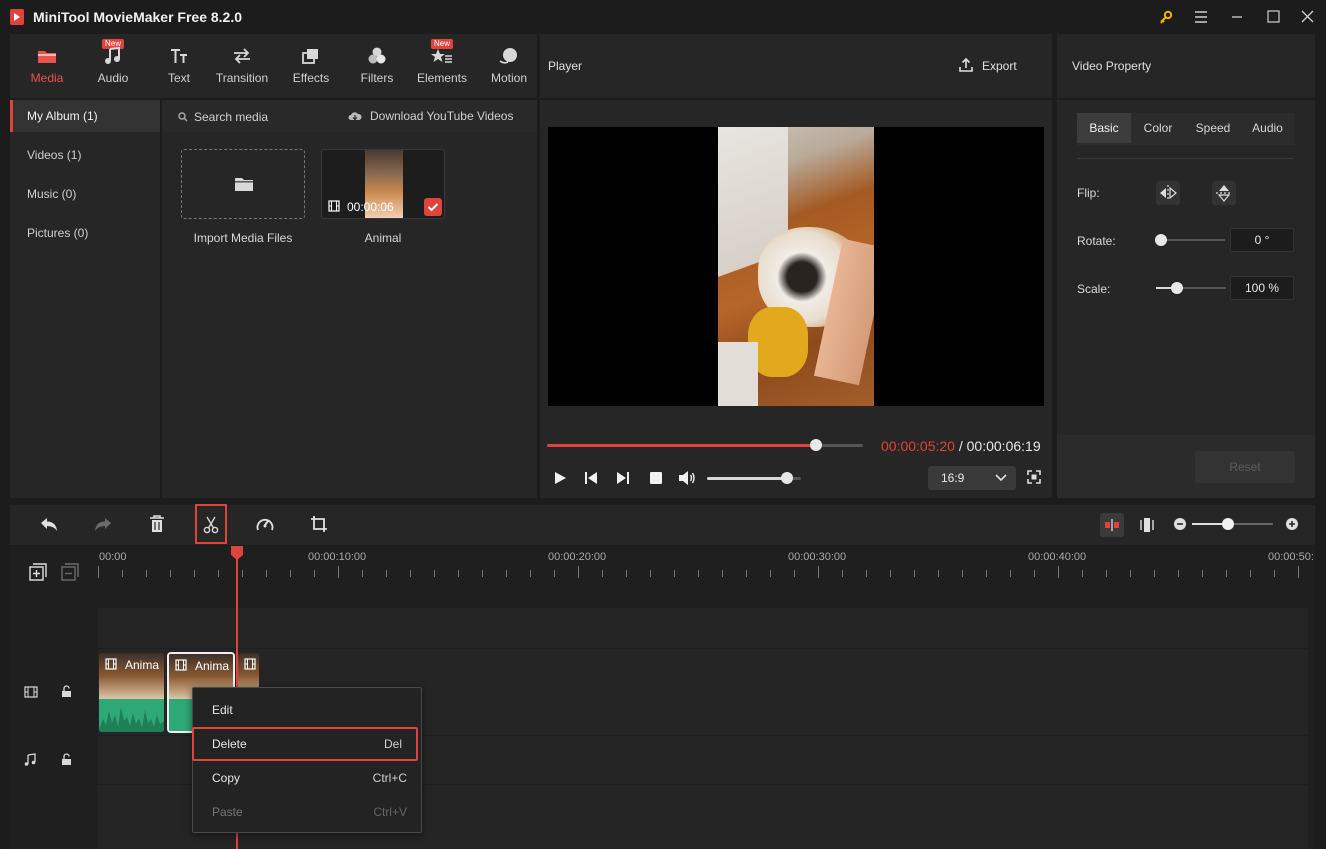  Describe the element at coordinates (179, 56) in the screenshot. I see `text-icon` at that location.